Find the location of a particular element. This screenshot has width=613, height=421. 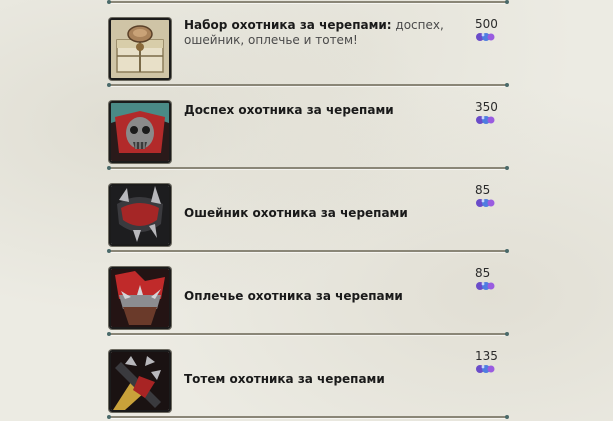

skull-totem-icon is located at coordinates (140, 381).